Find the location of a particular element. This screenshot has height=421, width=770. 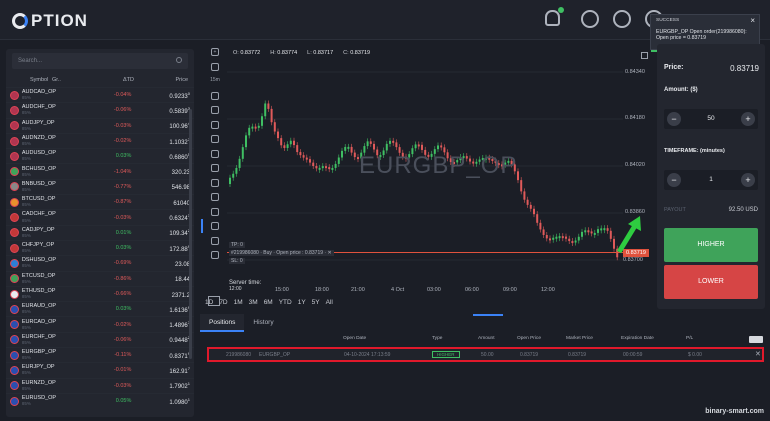

toast-close-icon: × is located at coordinates (752, 20).